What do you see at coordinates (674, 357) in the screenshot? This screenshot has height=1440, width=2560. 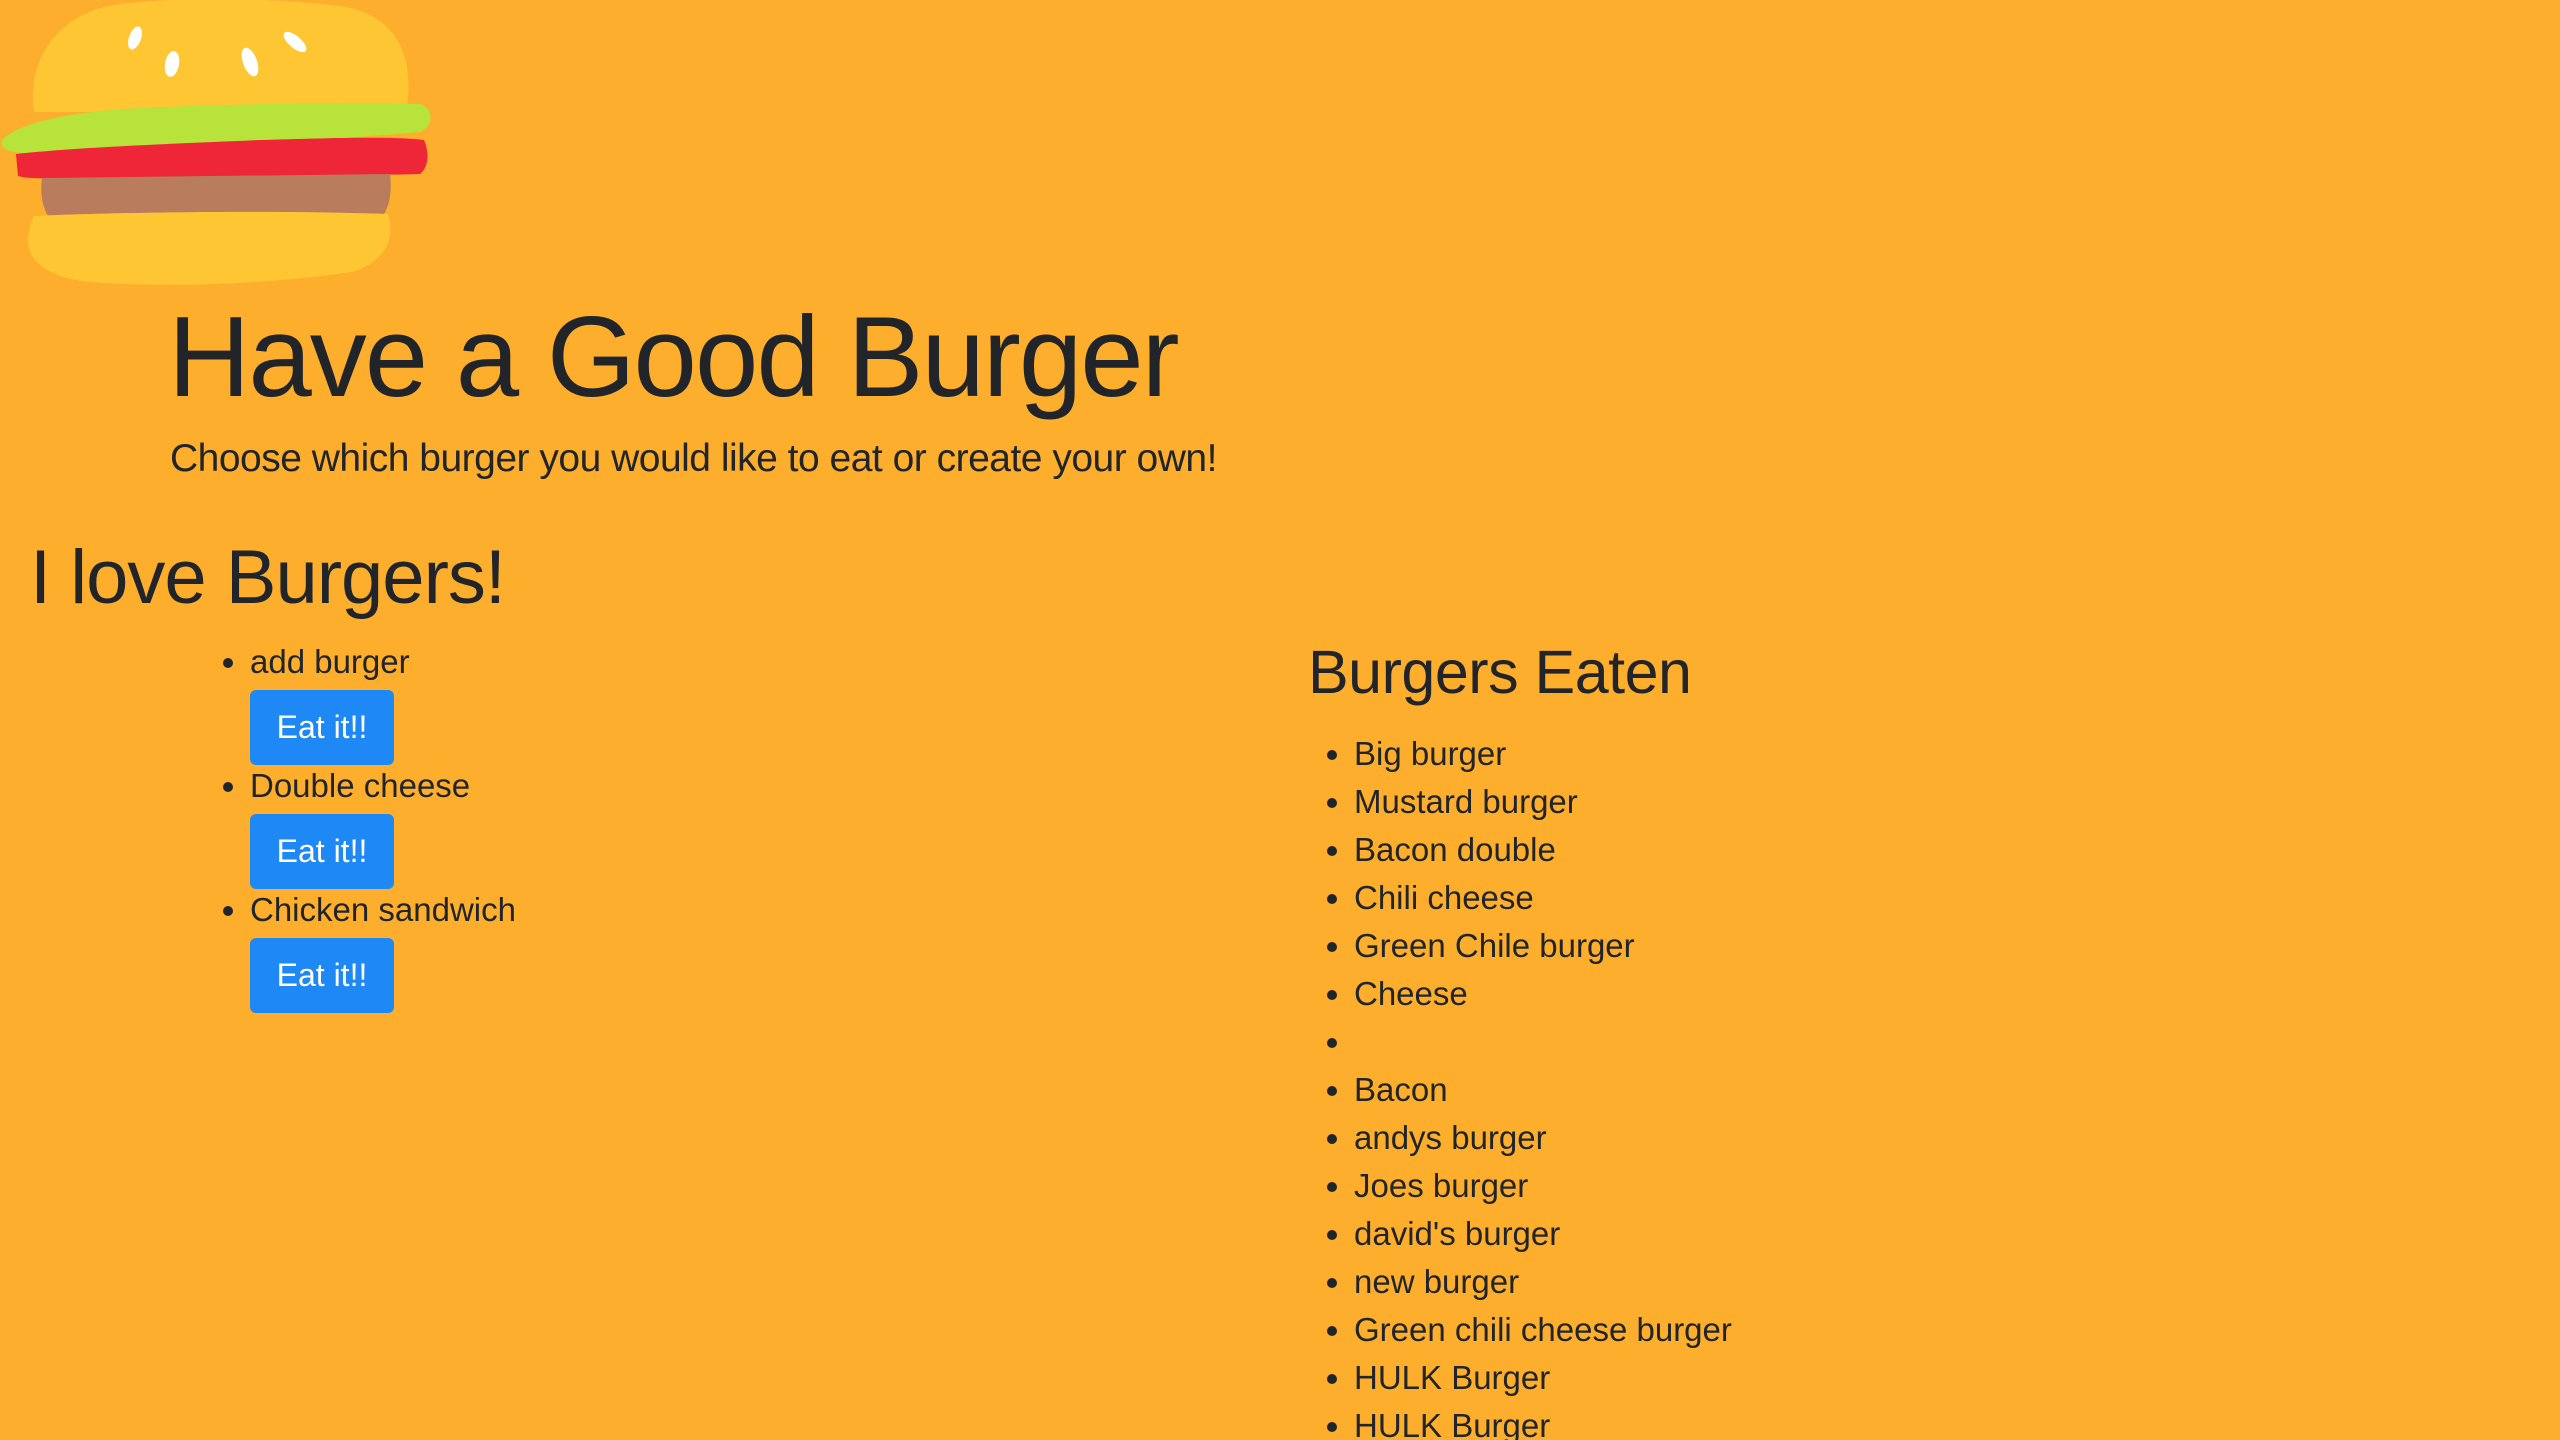 I see `page-title: Have a Good Burger` at bounding box center [674, 357].